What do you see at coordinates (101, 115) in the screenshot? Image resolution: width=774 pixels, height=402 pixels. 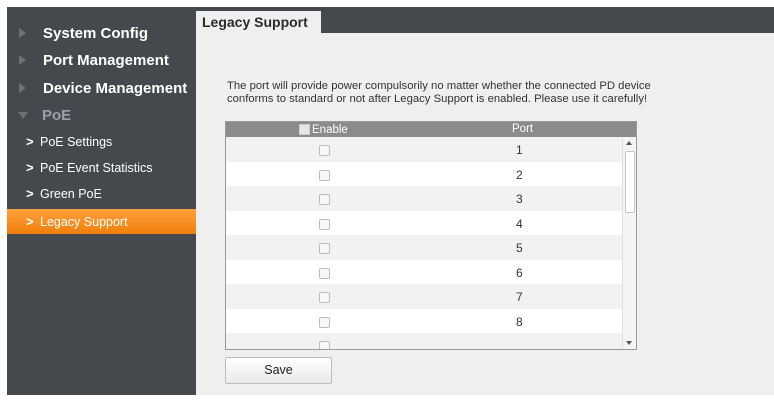 I see `sidebar-item-poe: PoE` at bounding box center [101, 115].